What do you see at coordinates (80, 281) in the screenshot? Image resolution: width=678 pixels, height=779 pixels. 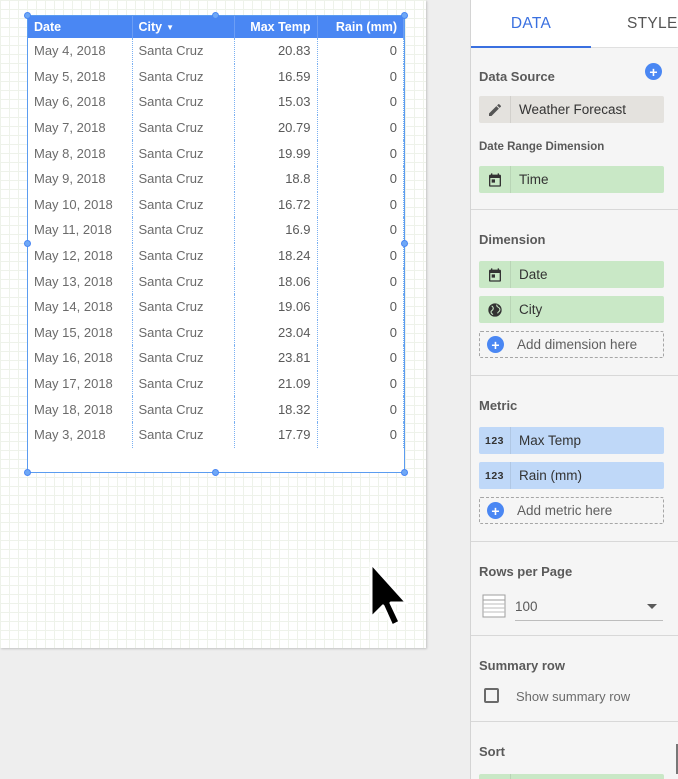 I see `cell-date: May 13, 2018` at bounding box center [80, 281].